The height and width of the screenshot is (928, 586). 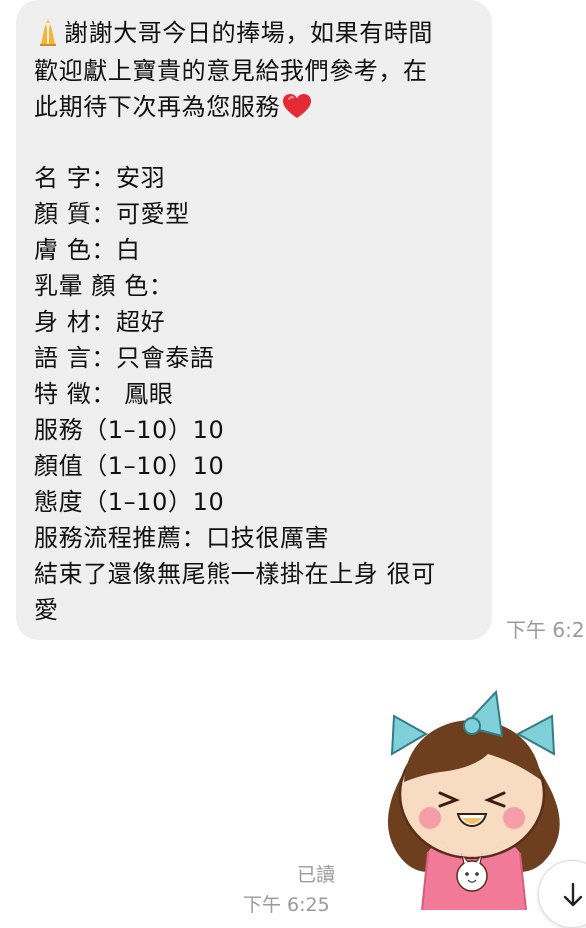 What do you see at coordinates (48, 31) in the screenshot?
I see `folded-hands-icon` at bounding box center [48, 31].